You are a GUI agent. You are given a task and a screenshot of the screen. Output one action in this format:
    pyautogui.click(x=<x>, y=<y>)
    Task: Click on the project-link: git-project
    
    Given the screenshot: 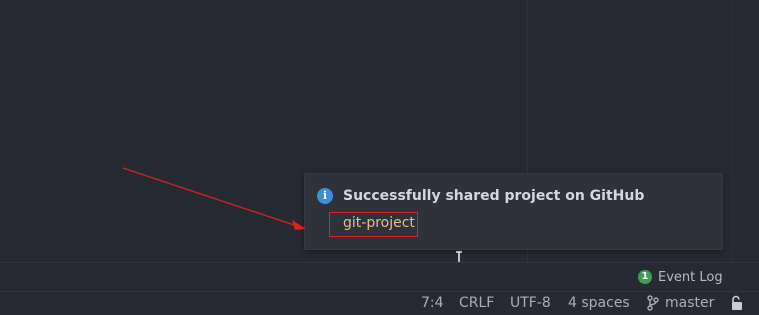 What is the action you would take?
    pyautogui.click(x=379, y=223)
    